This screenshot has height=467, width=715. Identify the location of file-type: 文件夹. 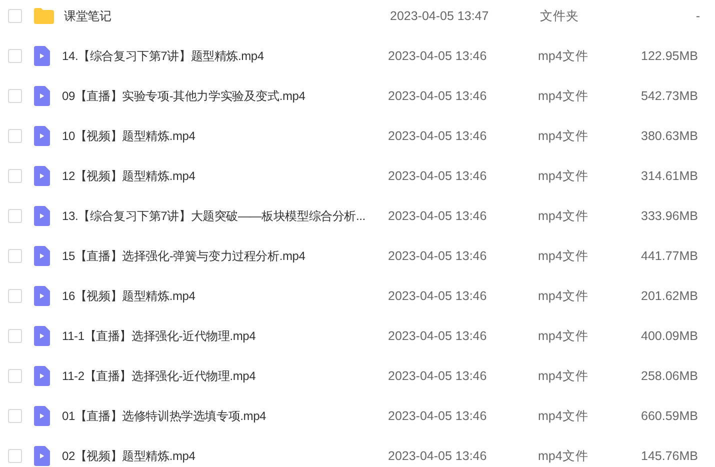
(560, 16).